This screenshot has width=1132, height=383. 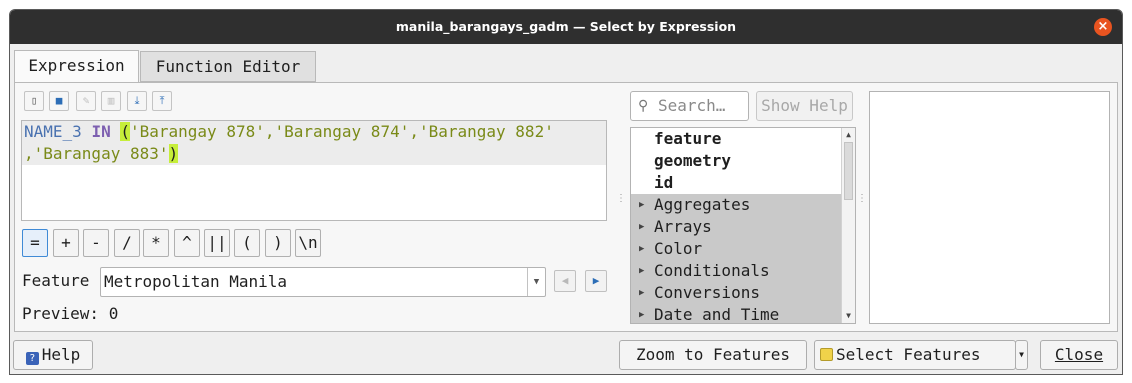 I want to click on select-features-icon, so click(x=826, y=354).